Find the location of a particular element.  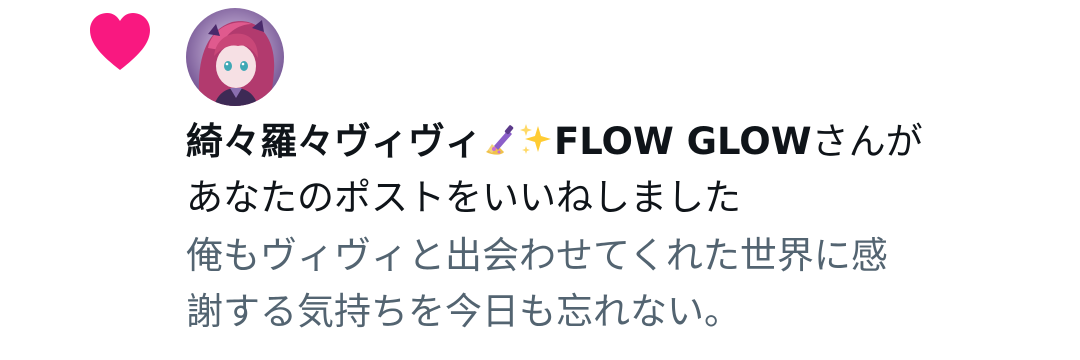

post-text-line-2: 謝する気持ちを今日も忘れない。 is located at coordinates (463, 311).